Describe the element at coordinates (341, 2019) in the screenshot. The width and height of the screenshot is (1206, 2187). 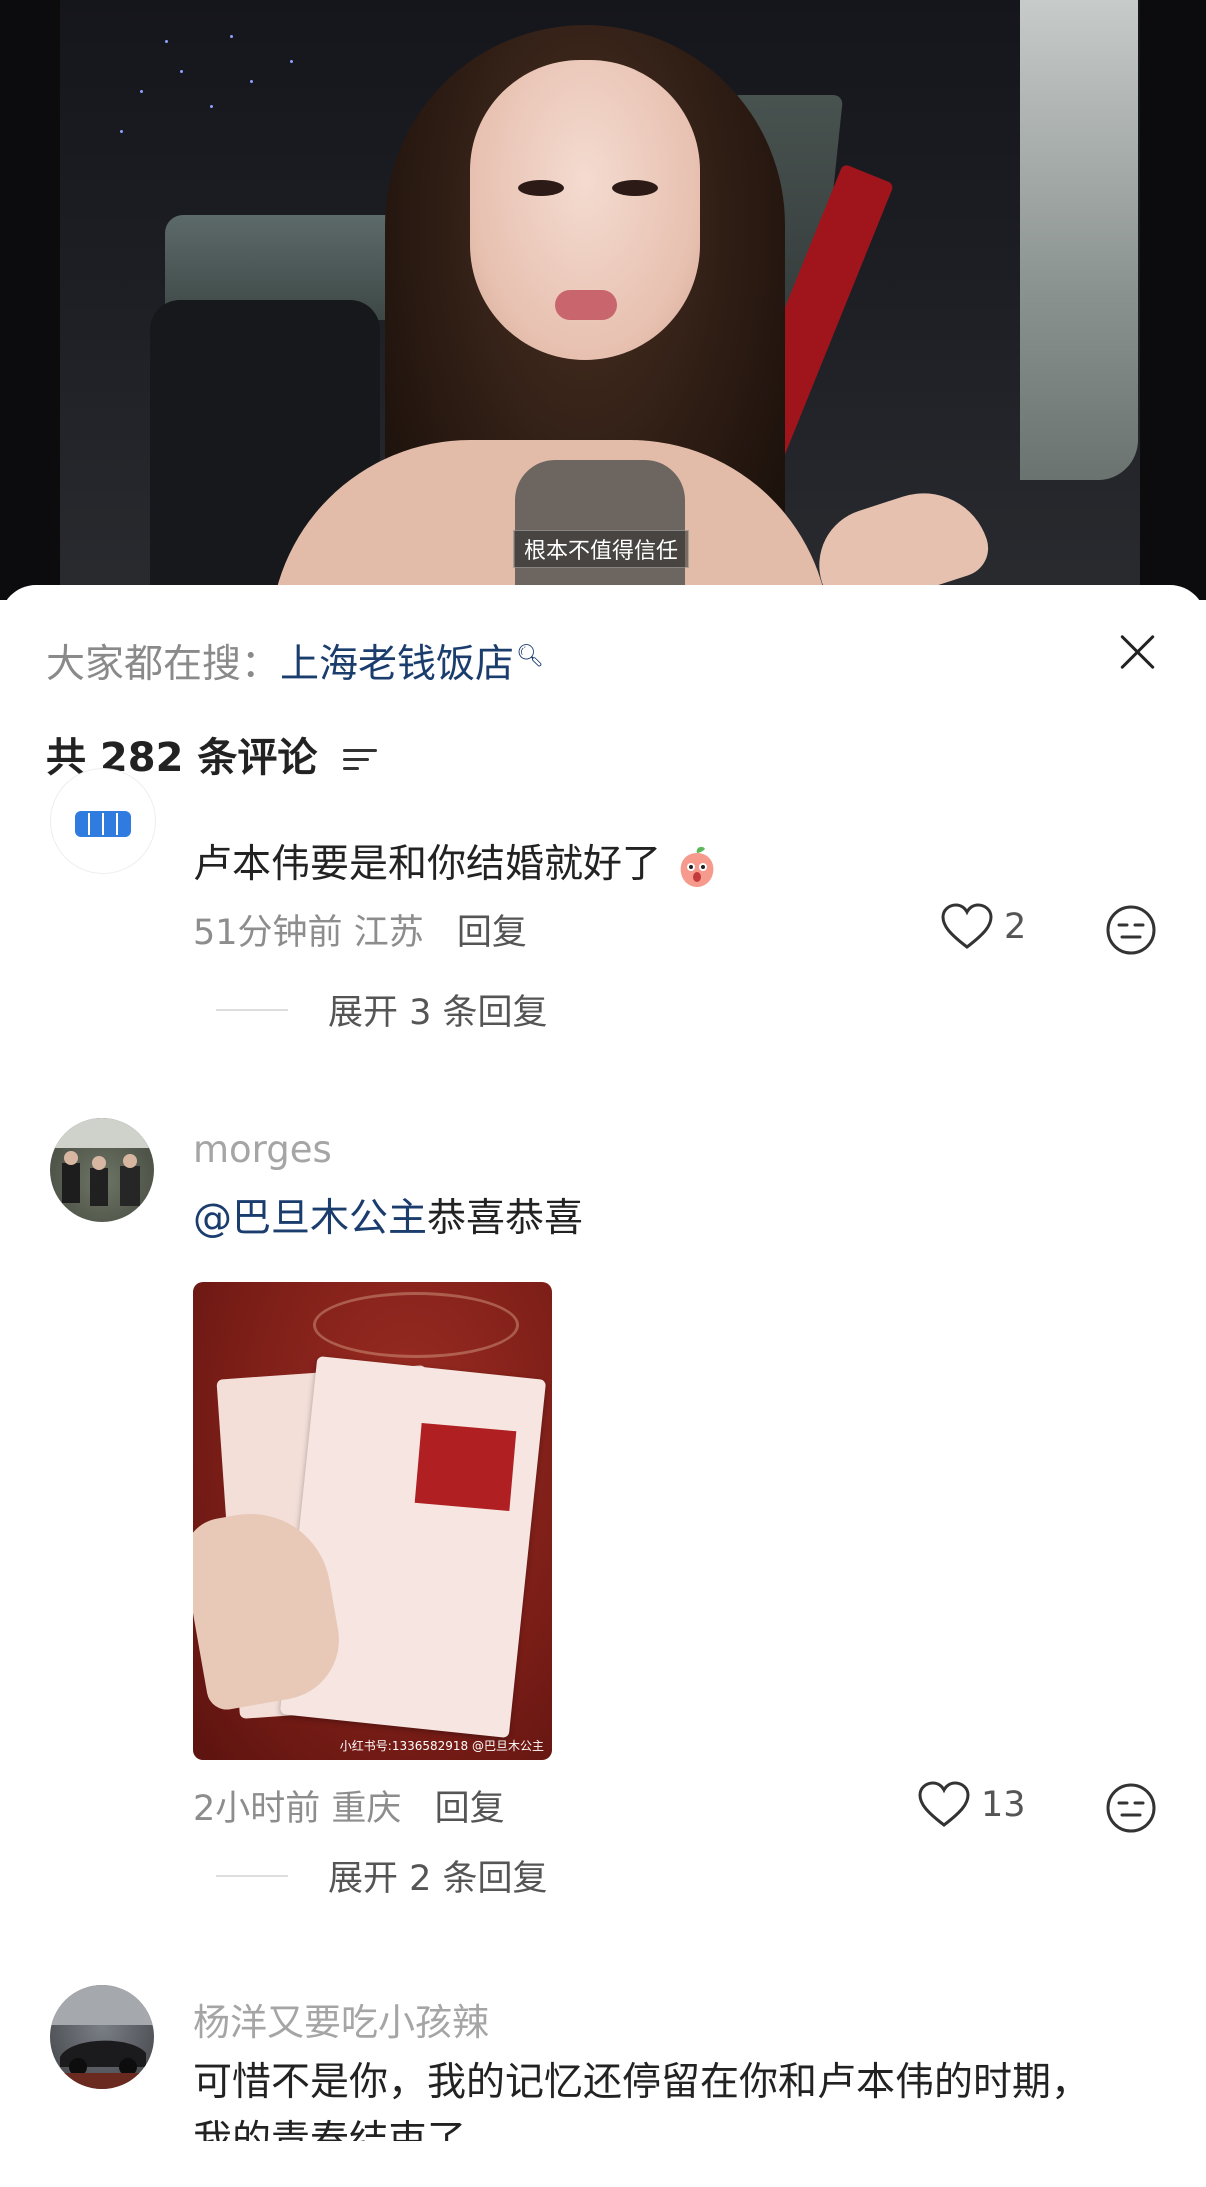
I see `comment-username: 杨洋又要吃小孩辣` at that location.